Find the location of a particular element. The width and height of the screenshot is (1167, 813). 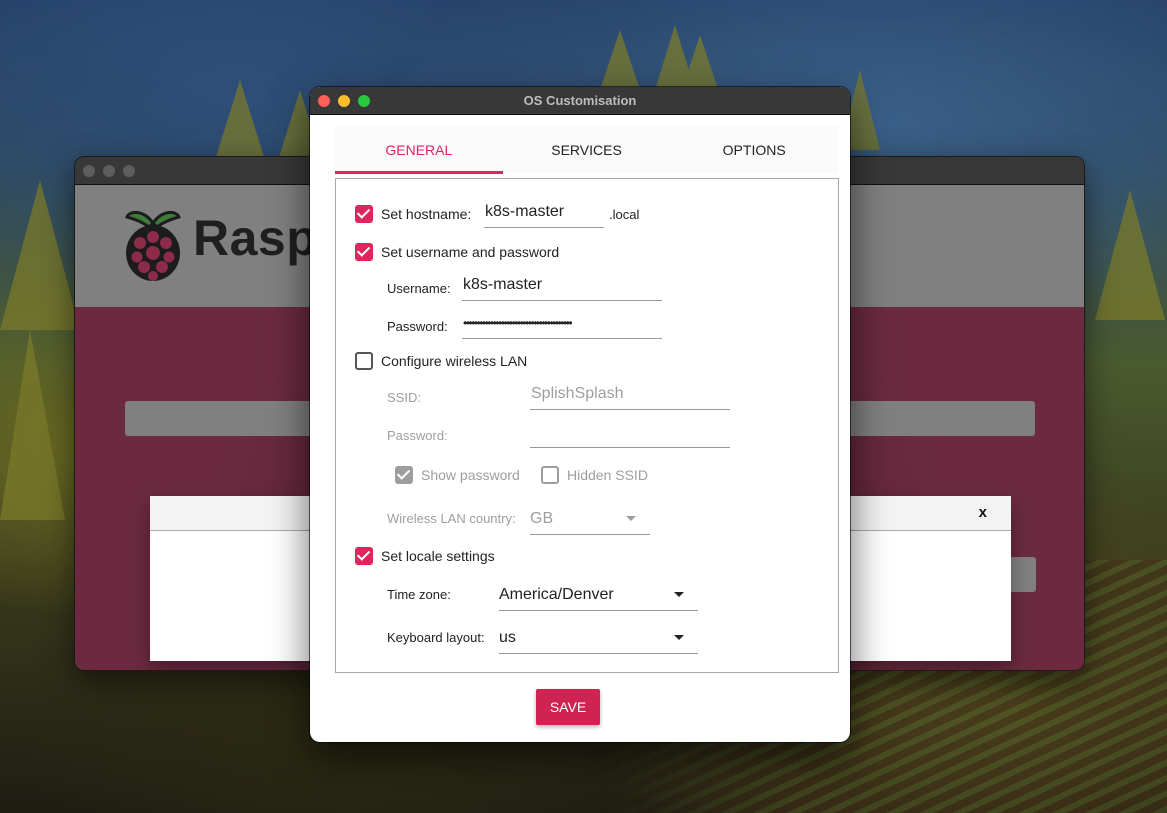

set-username-password-label: Set username and password is located at coordinates (470, 252).